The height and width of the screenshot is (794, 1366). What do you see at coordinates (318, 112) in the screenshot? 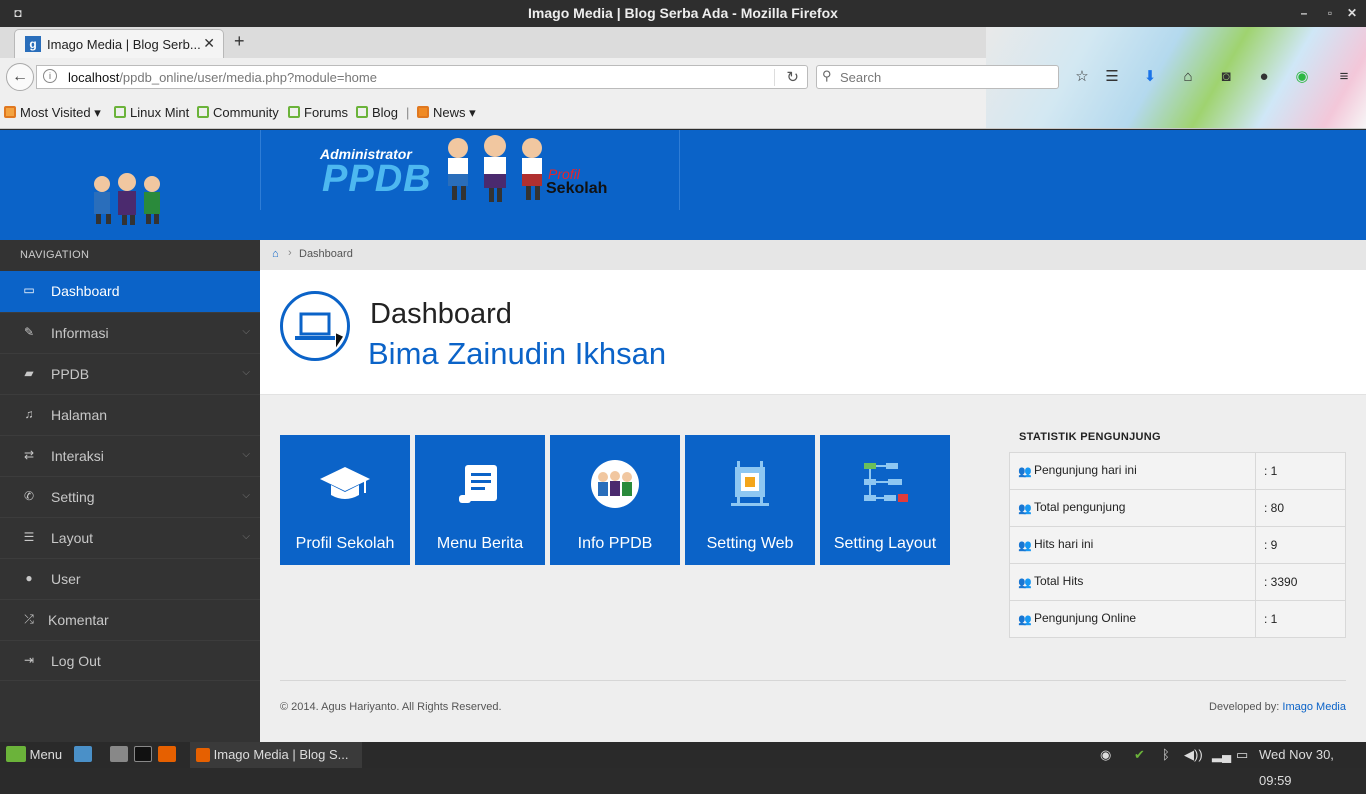
I see `bookmark-forums: Forums` at bounding box center [318, 112].